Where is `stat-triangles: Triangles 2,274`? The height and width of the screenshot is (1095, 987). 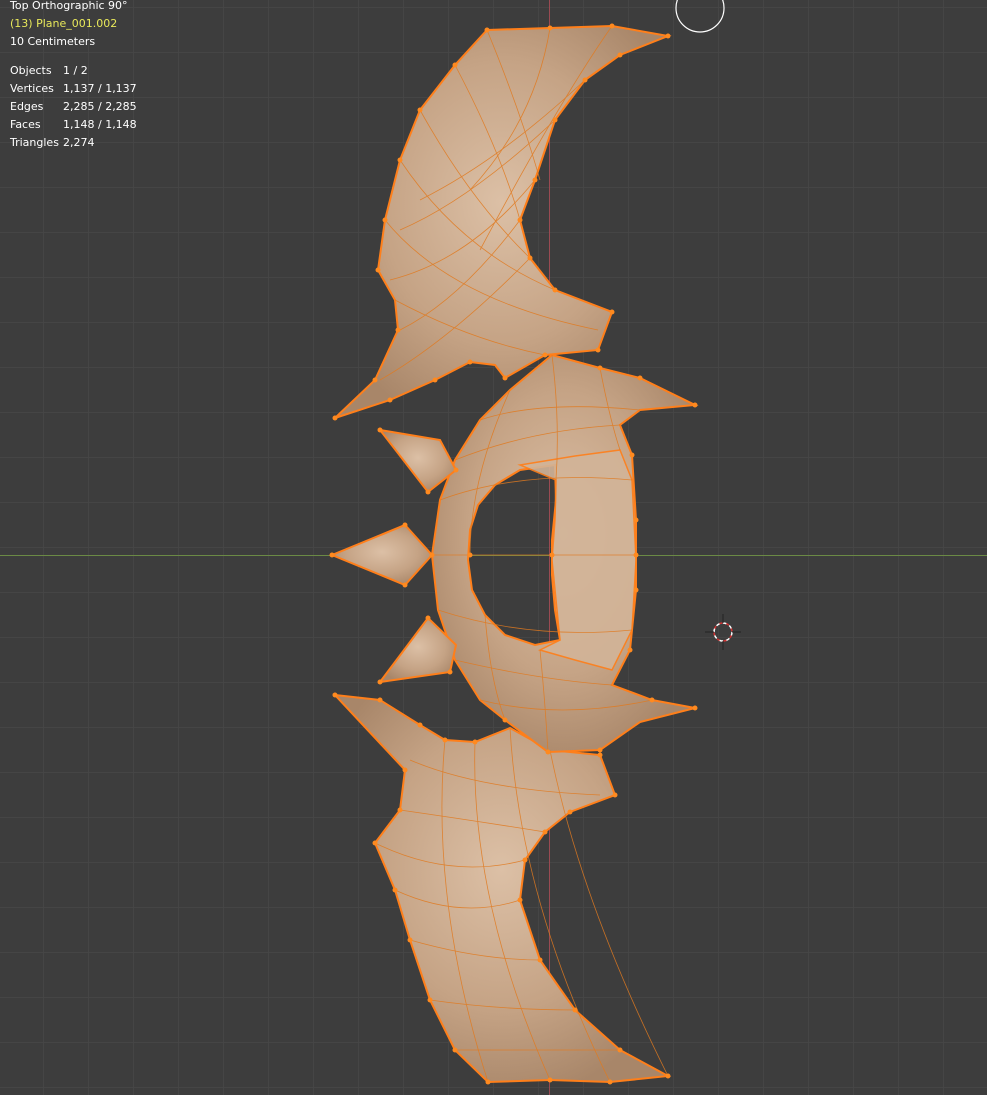 stat-triangles: Triangles 2,274 is located at coordinates (73, 143).